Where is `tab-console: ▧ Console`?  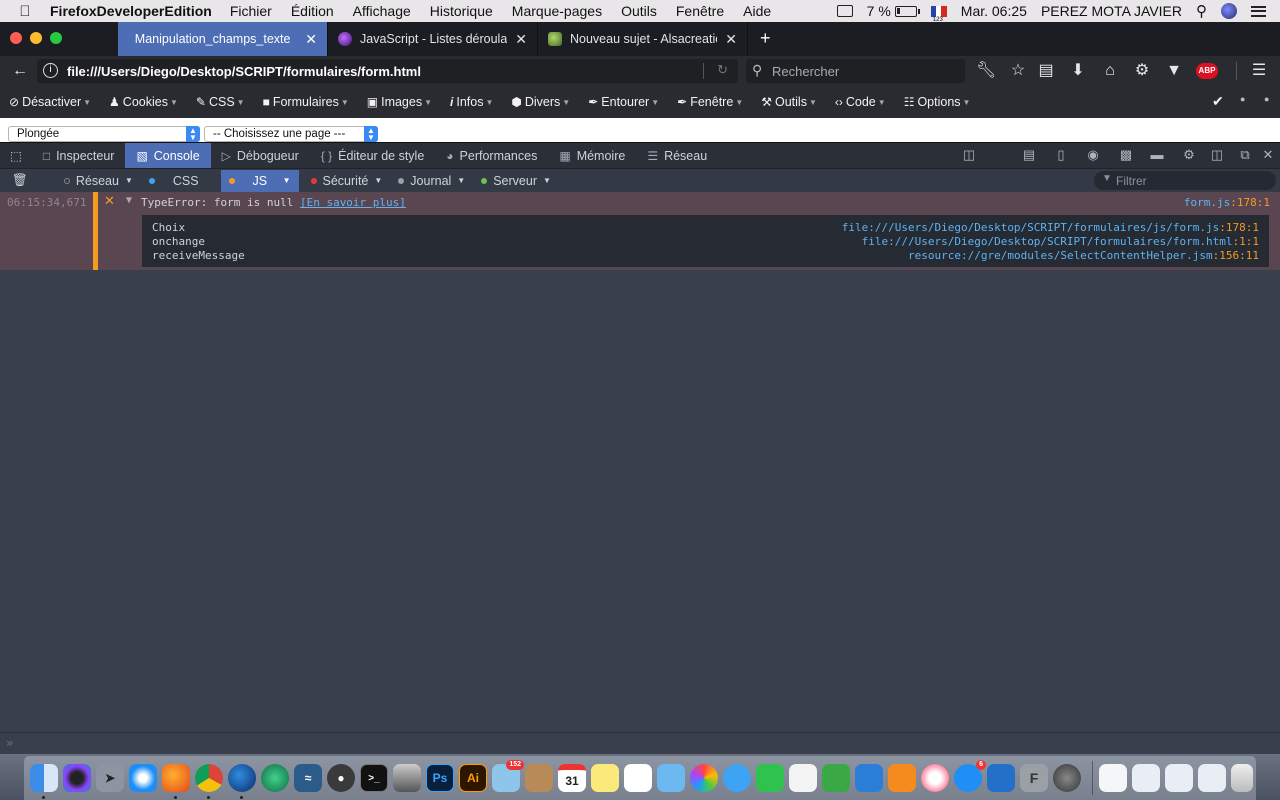 tab-console: ▧ Console is located at coordinates (168, 155).